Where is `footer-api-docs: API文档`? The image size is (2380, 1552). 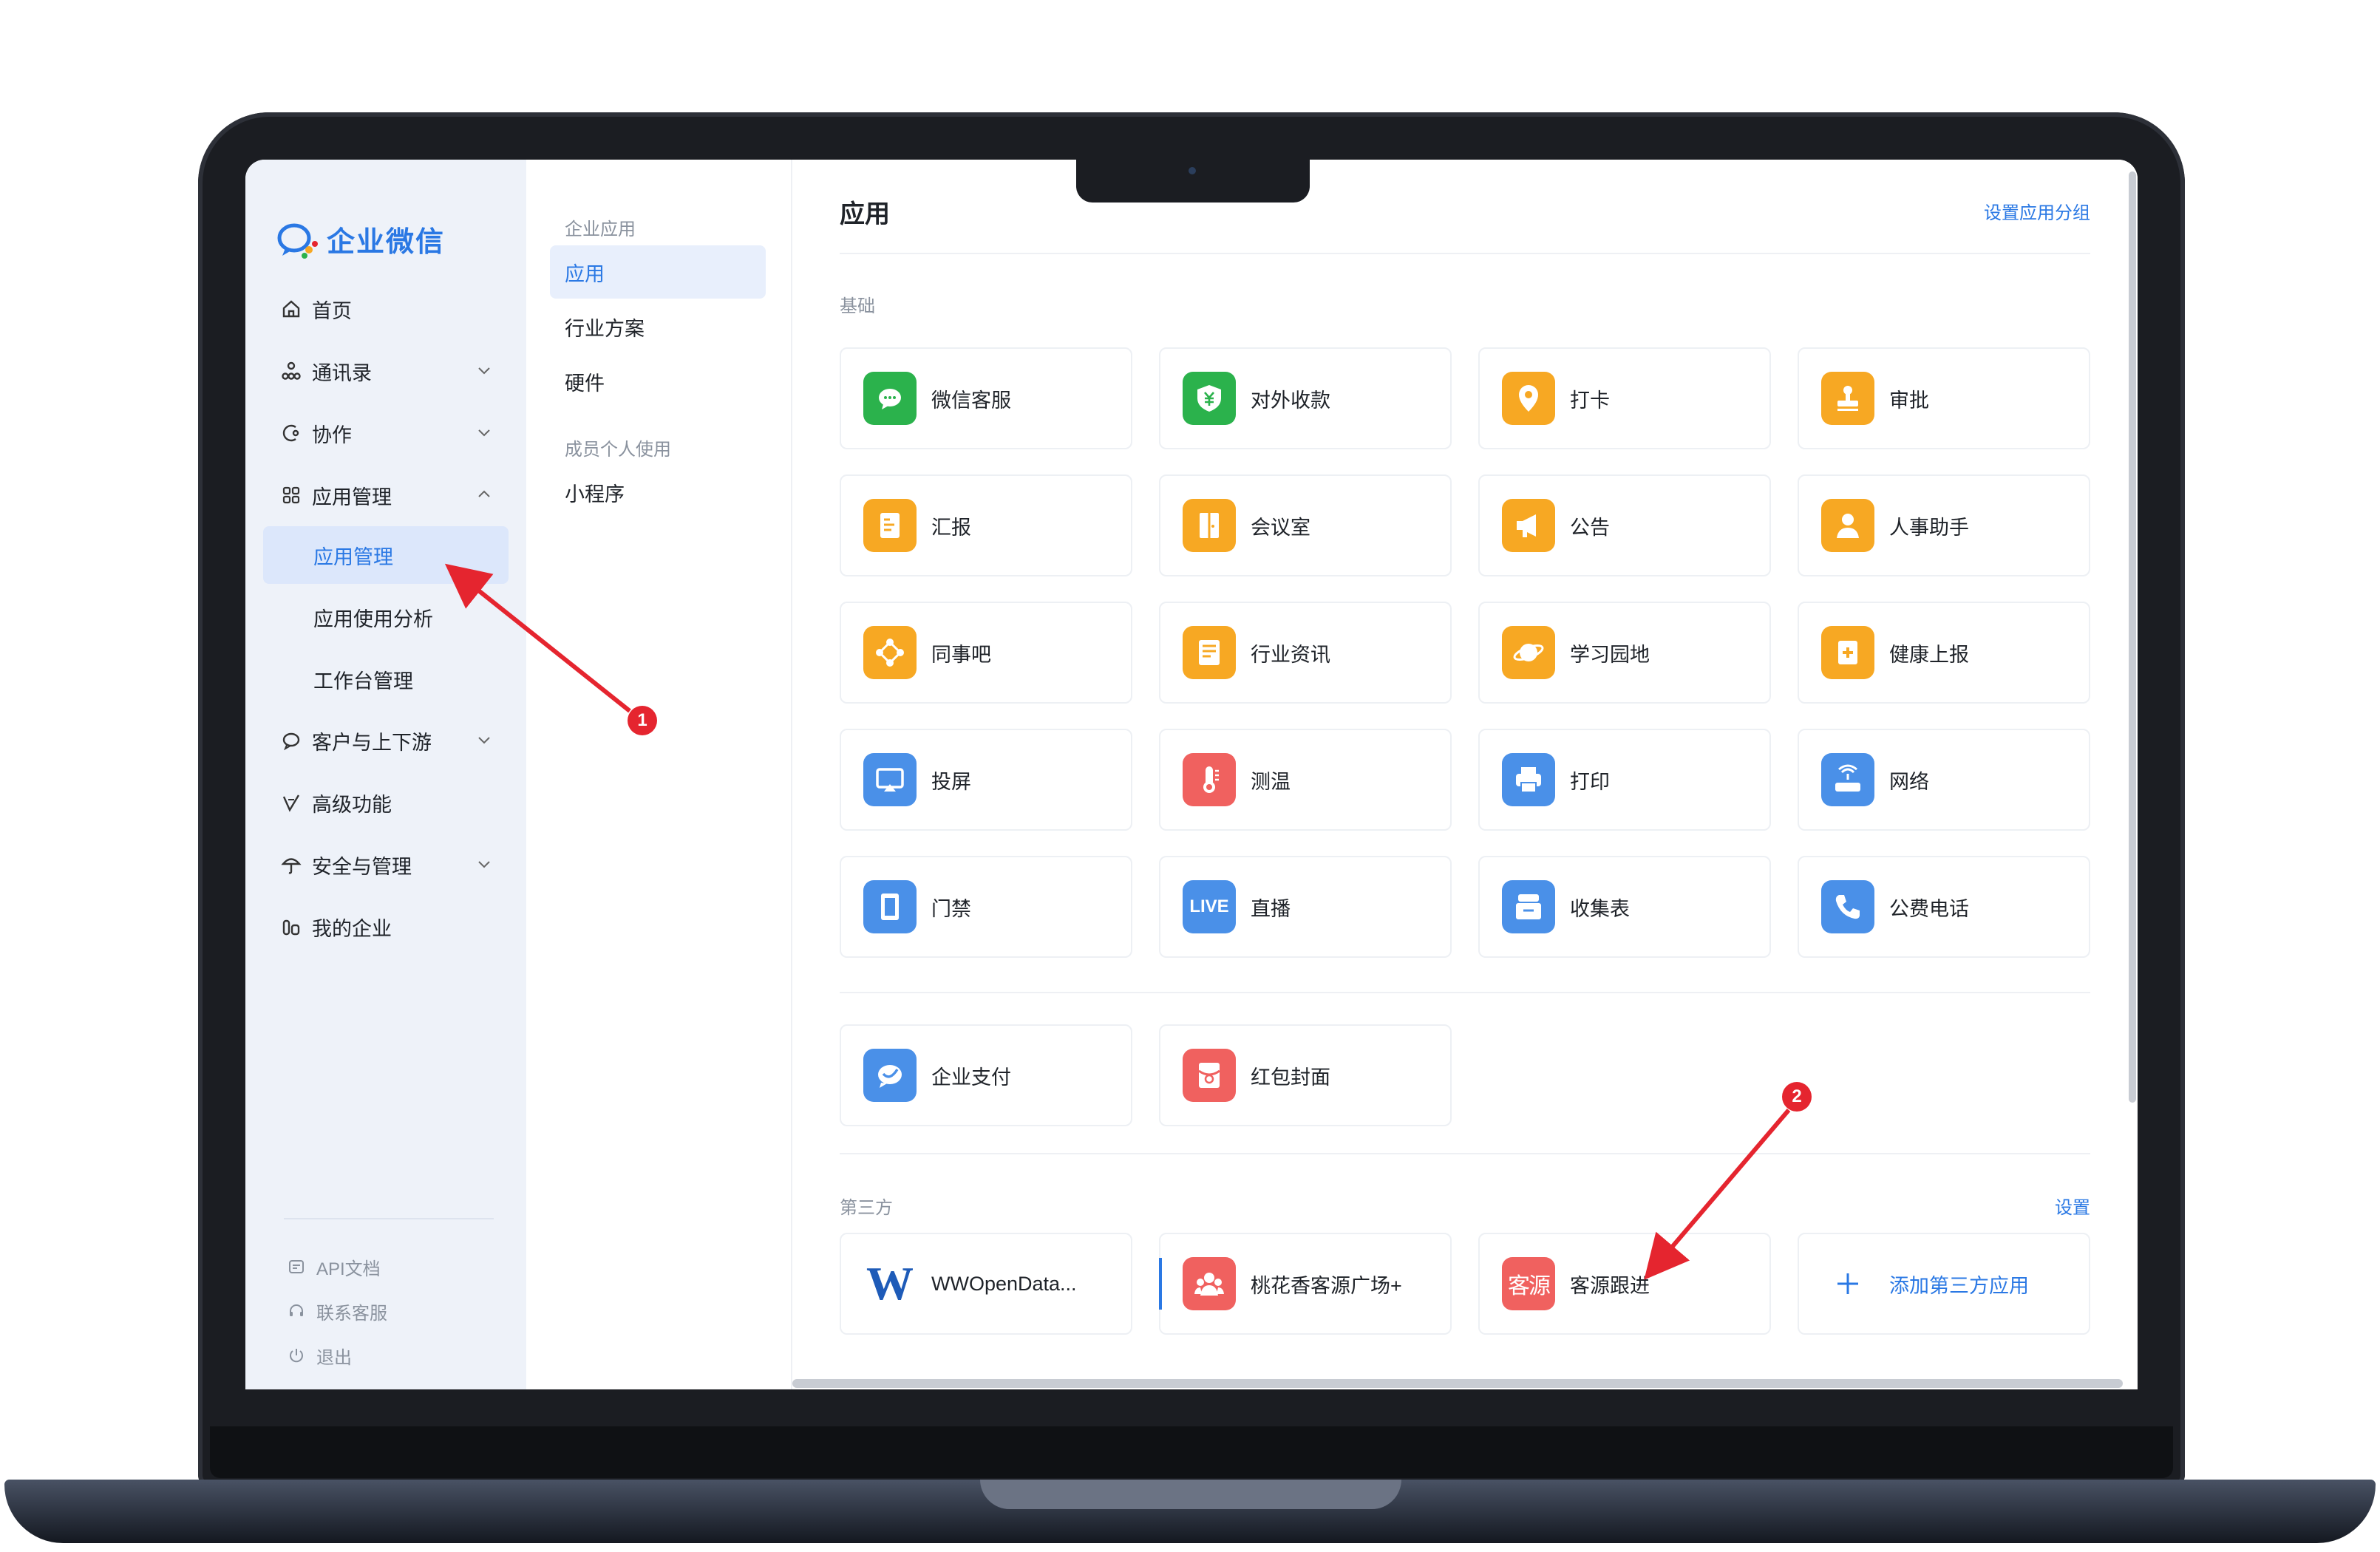
footer-api-docs: API文档 is located at coordinates (332, 1266).